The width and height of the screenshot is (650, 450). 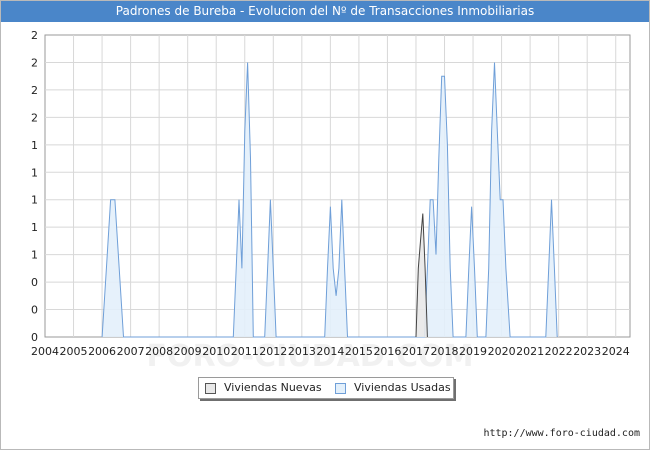 I want to click on x-tick-label: 2024, so click(x=616, y=351).